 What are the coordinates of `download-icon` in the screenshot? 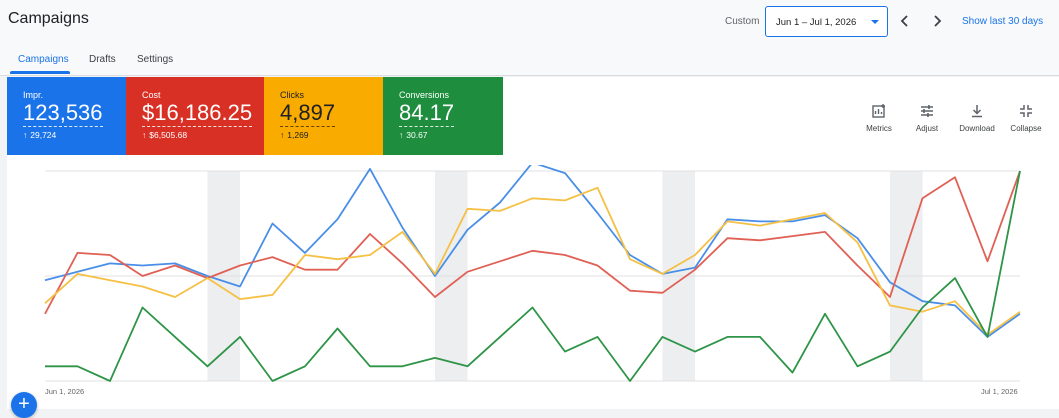 It's located at (977, 111).